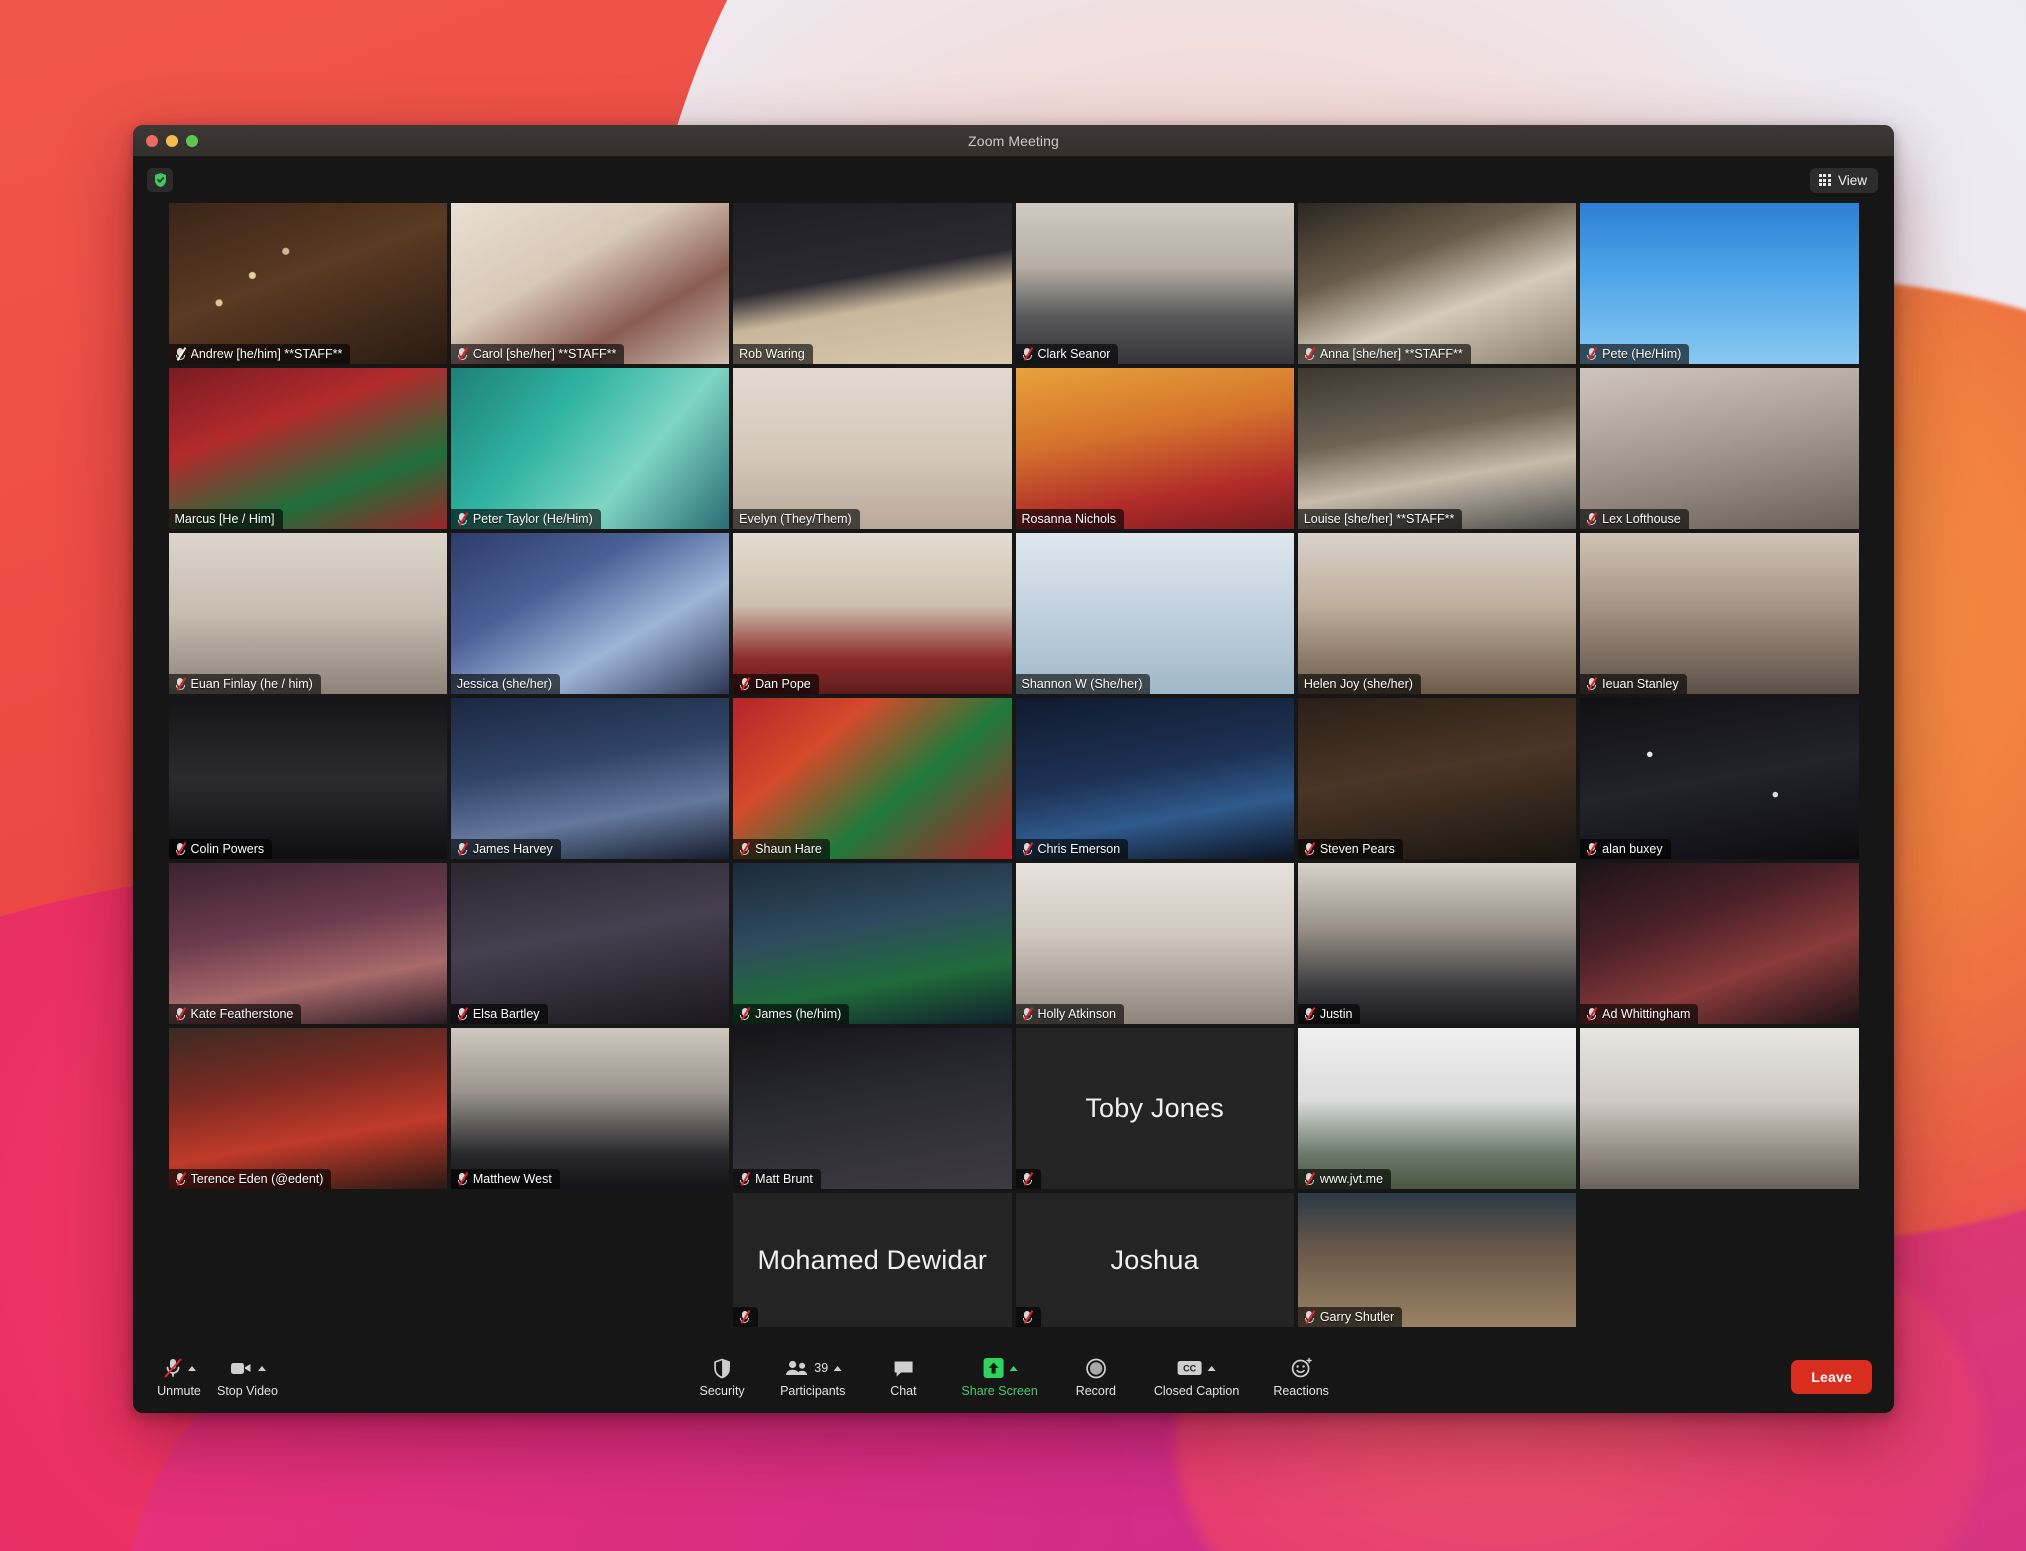 The image size is (2026, 1551). What do you see at coordinates (1154, 1260) in the screenshot?
I see `participant-tile: Joshua` at bounding box center [1154, 1260].